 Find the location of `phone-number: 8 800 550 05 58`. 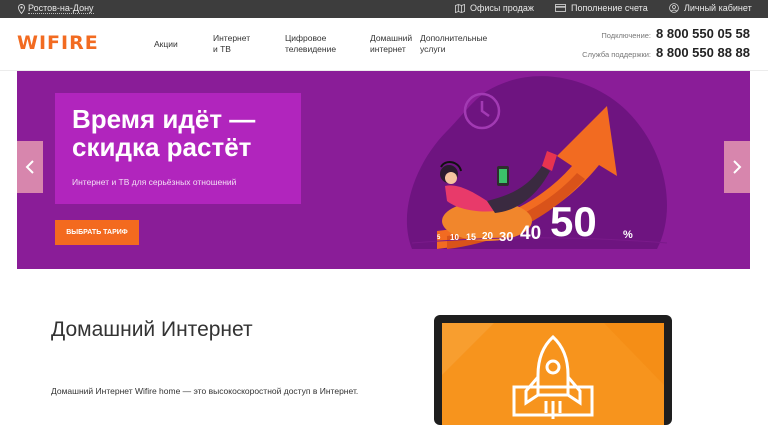

phone-number: 8 800 550 05 58 is located at coordinates (703, 33).